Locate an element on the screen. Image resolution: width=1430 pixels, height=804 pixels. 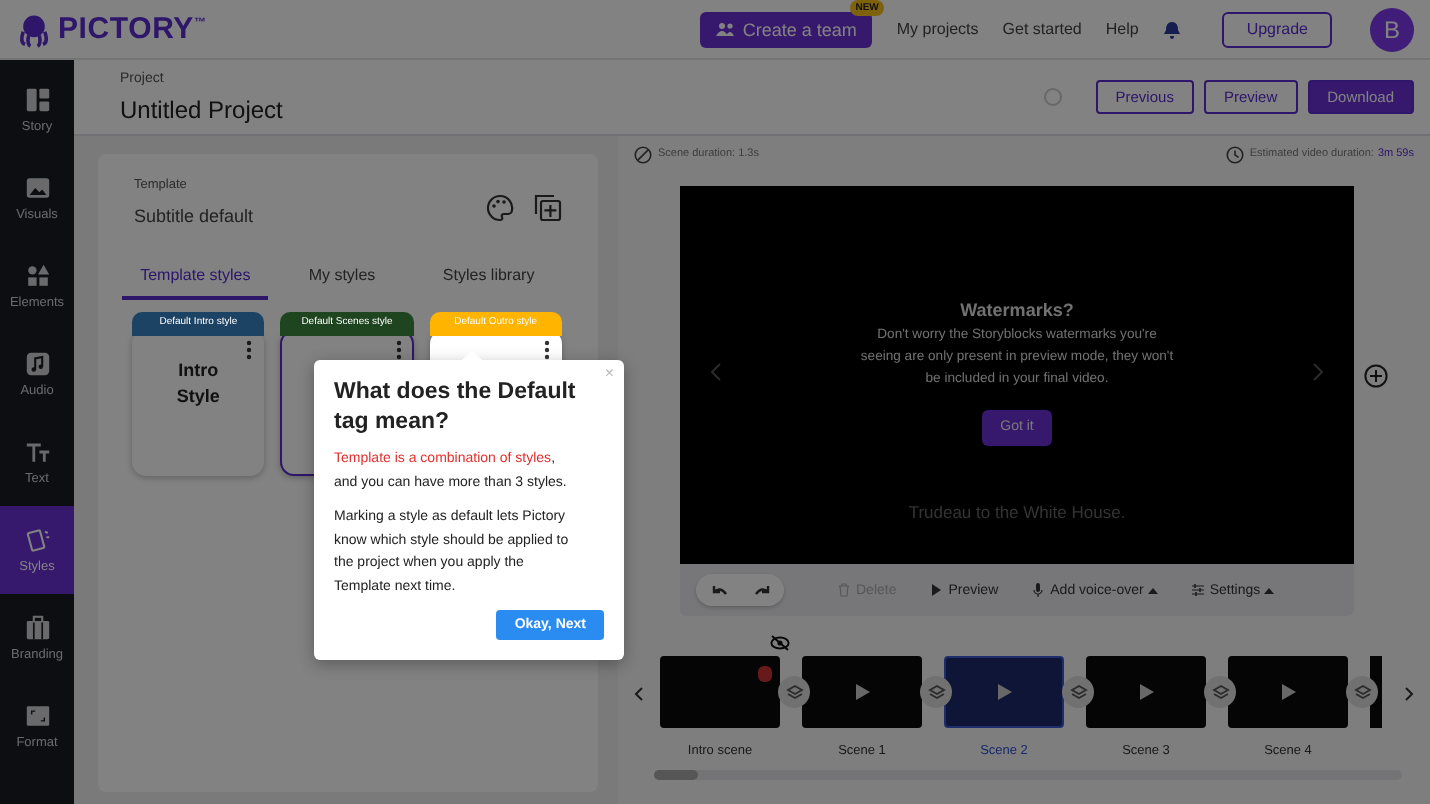
style-title: Intro Style is located at coordinates (198, 384).